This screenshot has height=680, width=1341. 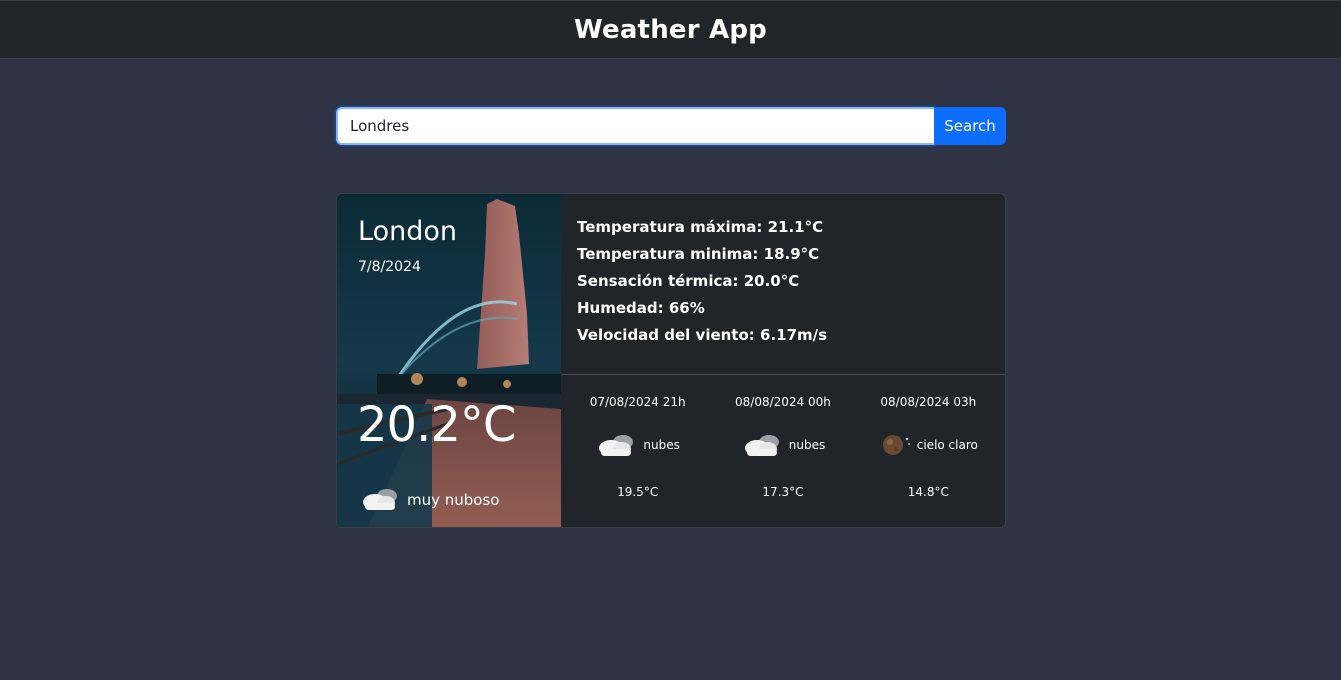 I want to click on feels-like: Sensación térmica: 20.0°C, so click(x=688, y=281).